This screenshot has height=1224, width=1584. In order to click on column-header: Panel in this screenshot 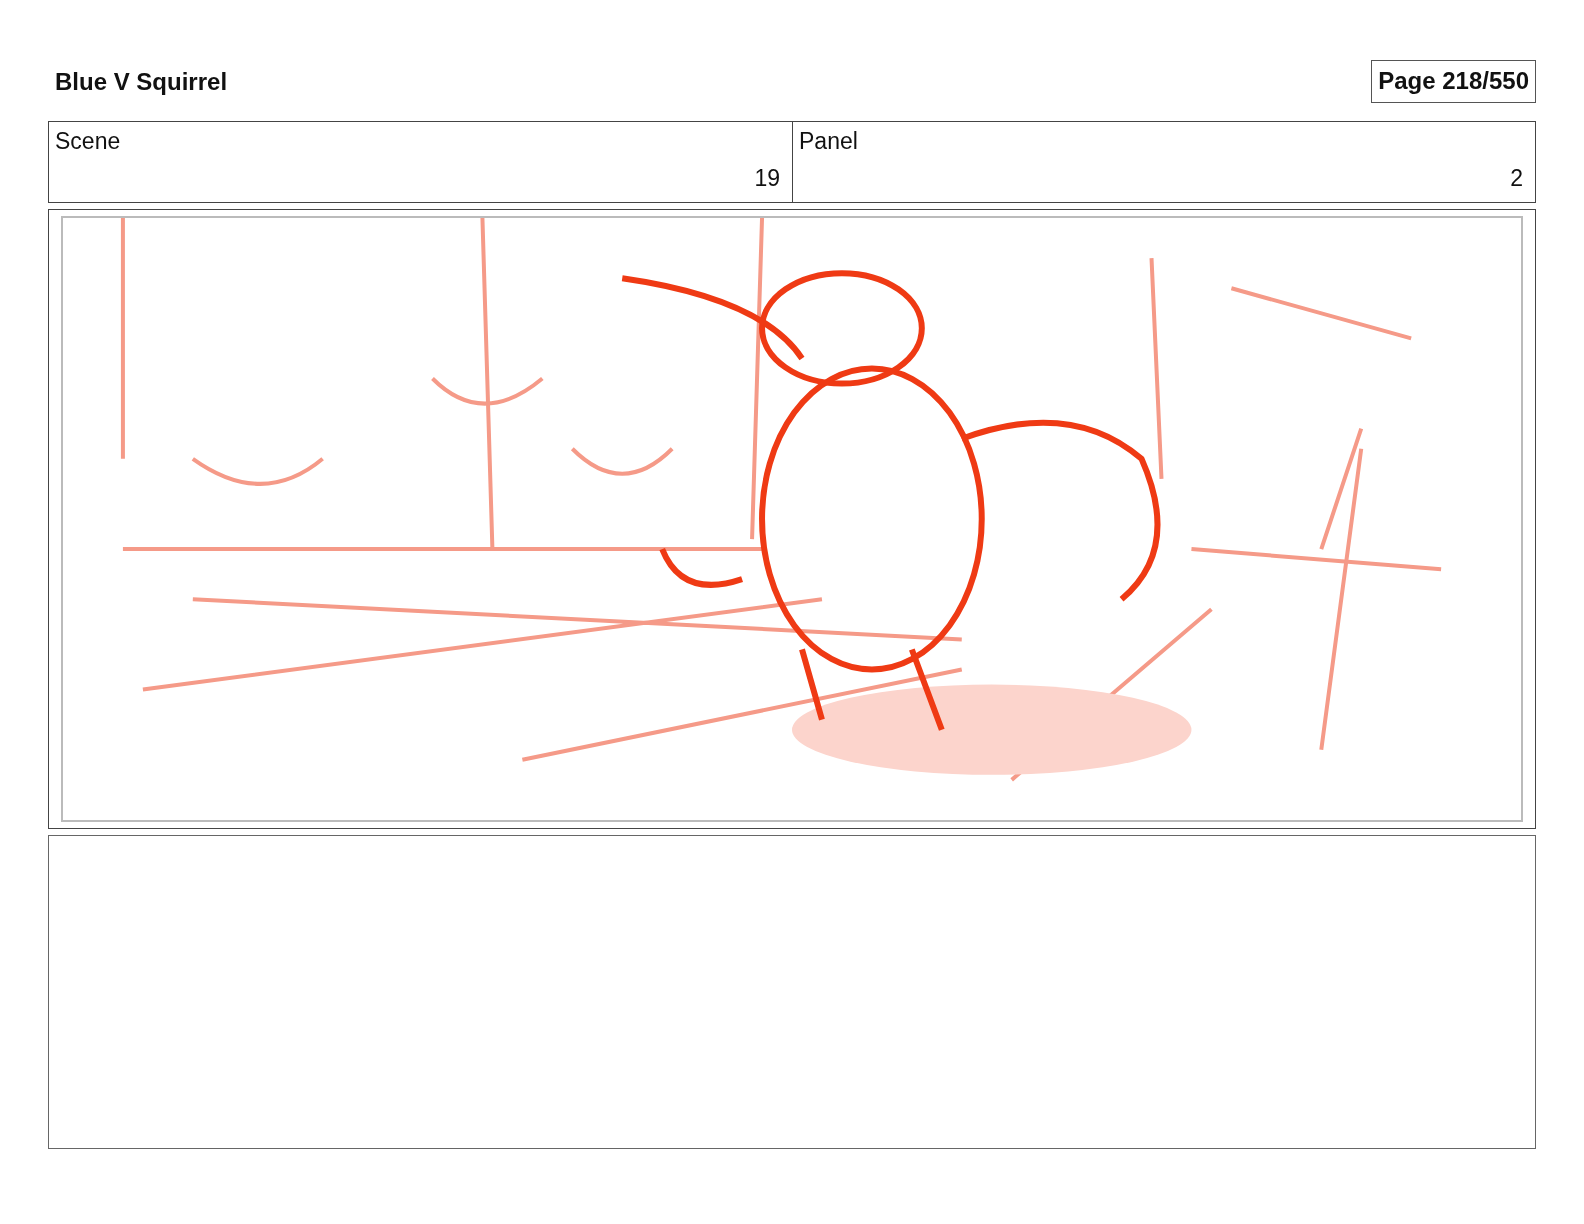, I will do `click(829, 141)`.